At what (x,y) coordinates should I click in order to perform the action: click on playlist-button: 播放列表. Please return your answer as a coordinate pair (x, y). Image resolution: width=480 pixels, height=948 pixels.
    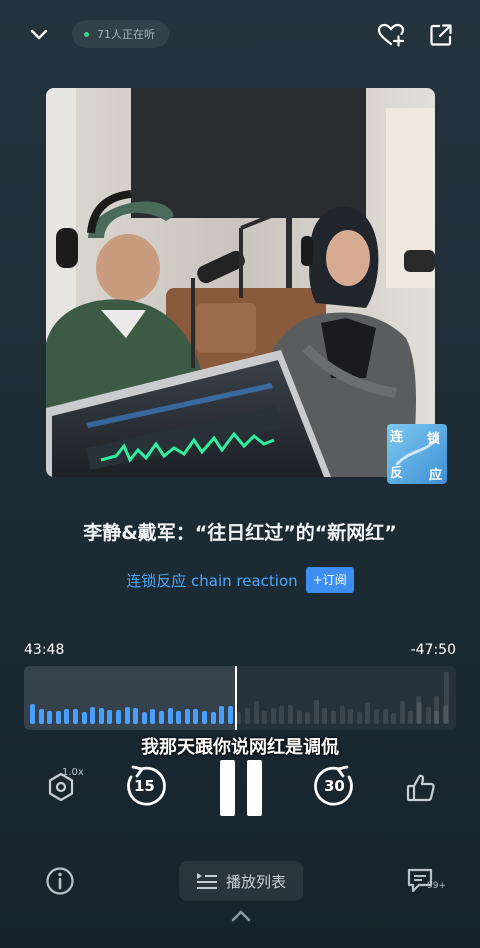
    Looking at the image, I should click on (241, 881).